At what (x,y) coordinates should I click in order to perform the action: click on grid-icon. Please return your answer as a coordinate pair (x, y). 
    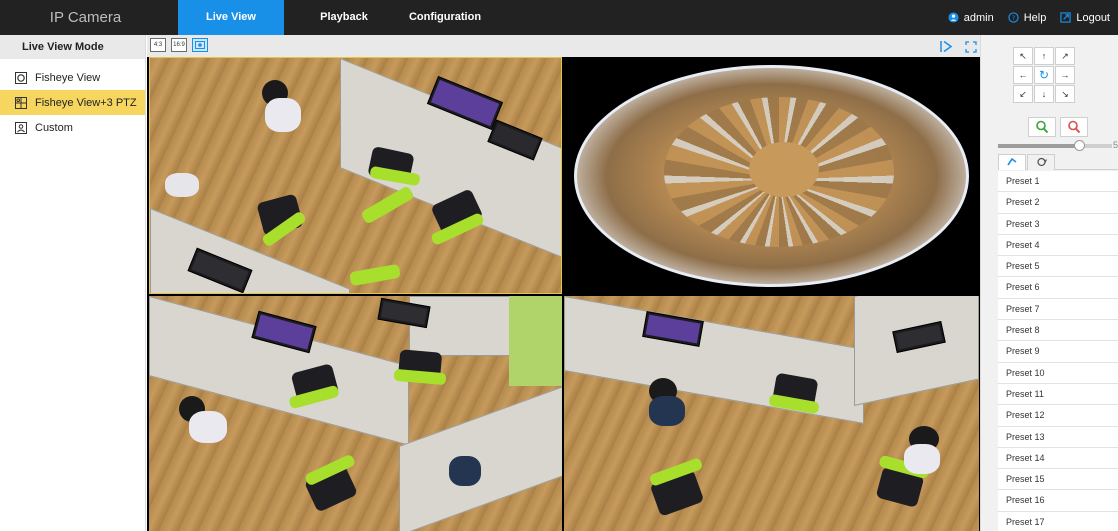
    Looking at the image, I should click on (21, 102).